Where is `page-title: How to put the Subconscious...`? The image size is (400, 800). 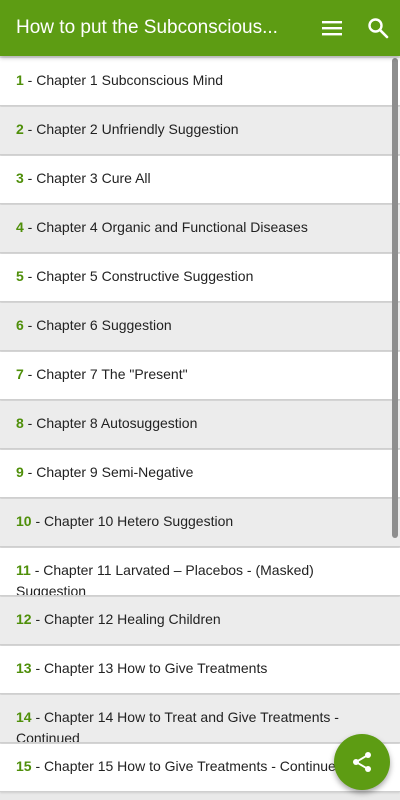
page-title: How to put the Subconscious... is located at coordinates (147, 27).